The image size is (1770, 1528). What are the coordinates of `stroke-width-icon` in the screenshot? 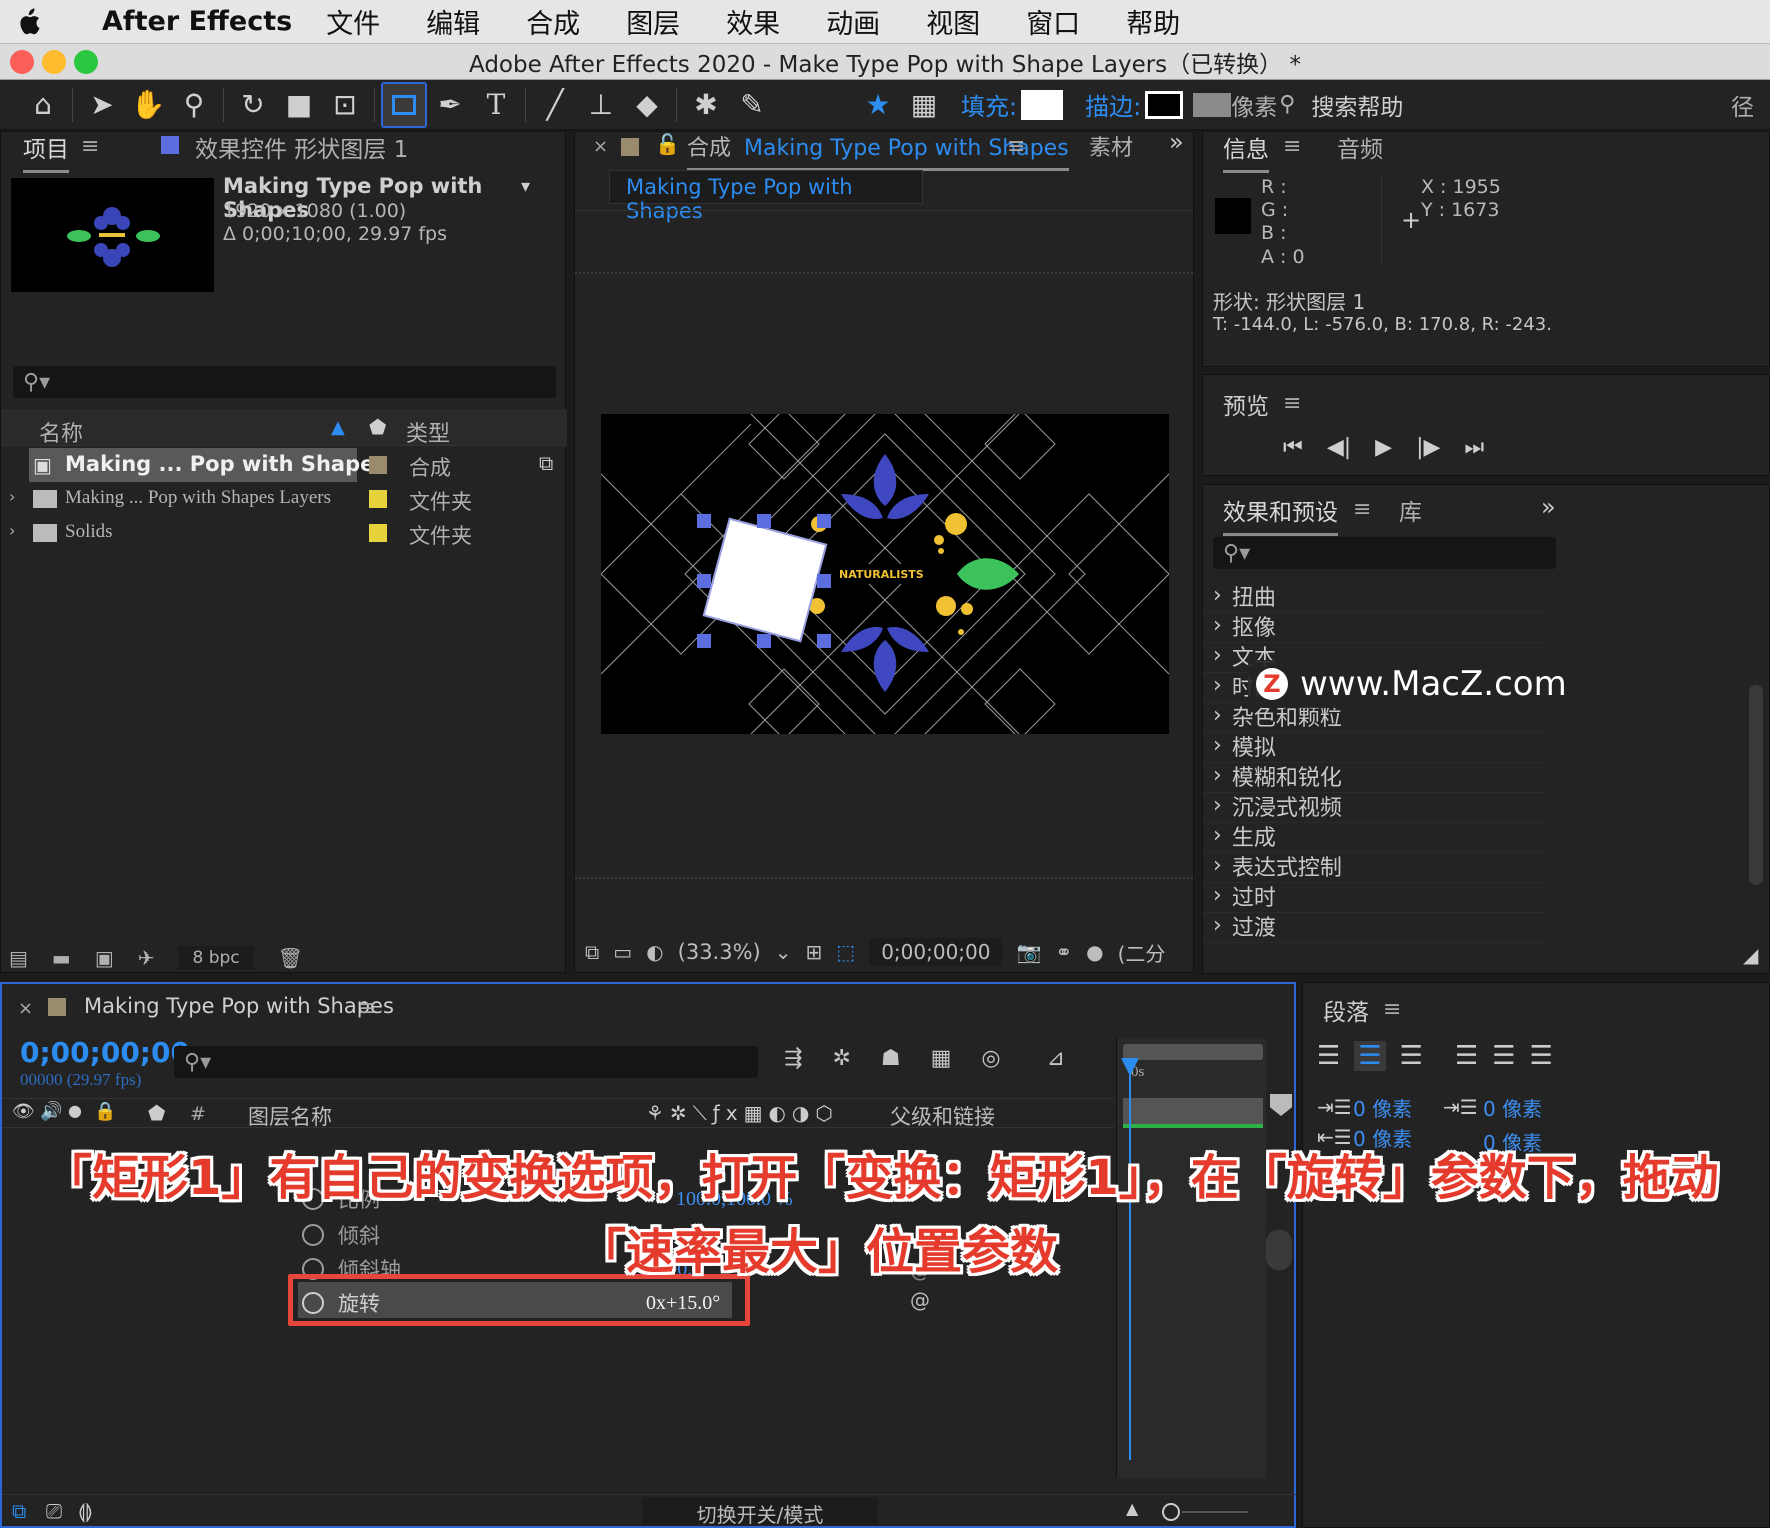 It's located at (1212, 104).